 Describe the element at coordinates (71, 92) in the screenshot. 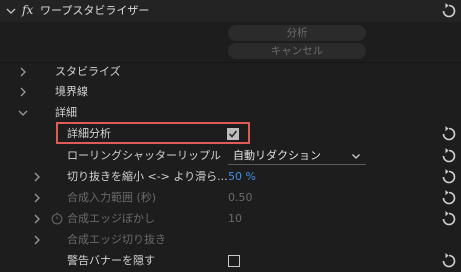

I see `group-borders: 境界線` at that location.